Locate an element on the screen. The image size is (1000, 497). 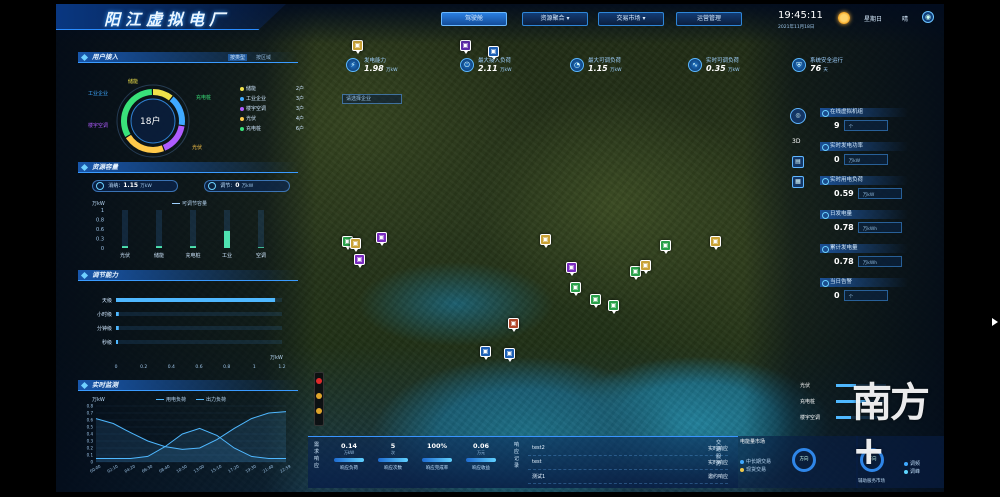
users-legend-row: 充电桩 6户 is located at coordinates (272, 129).